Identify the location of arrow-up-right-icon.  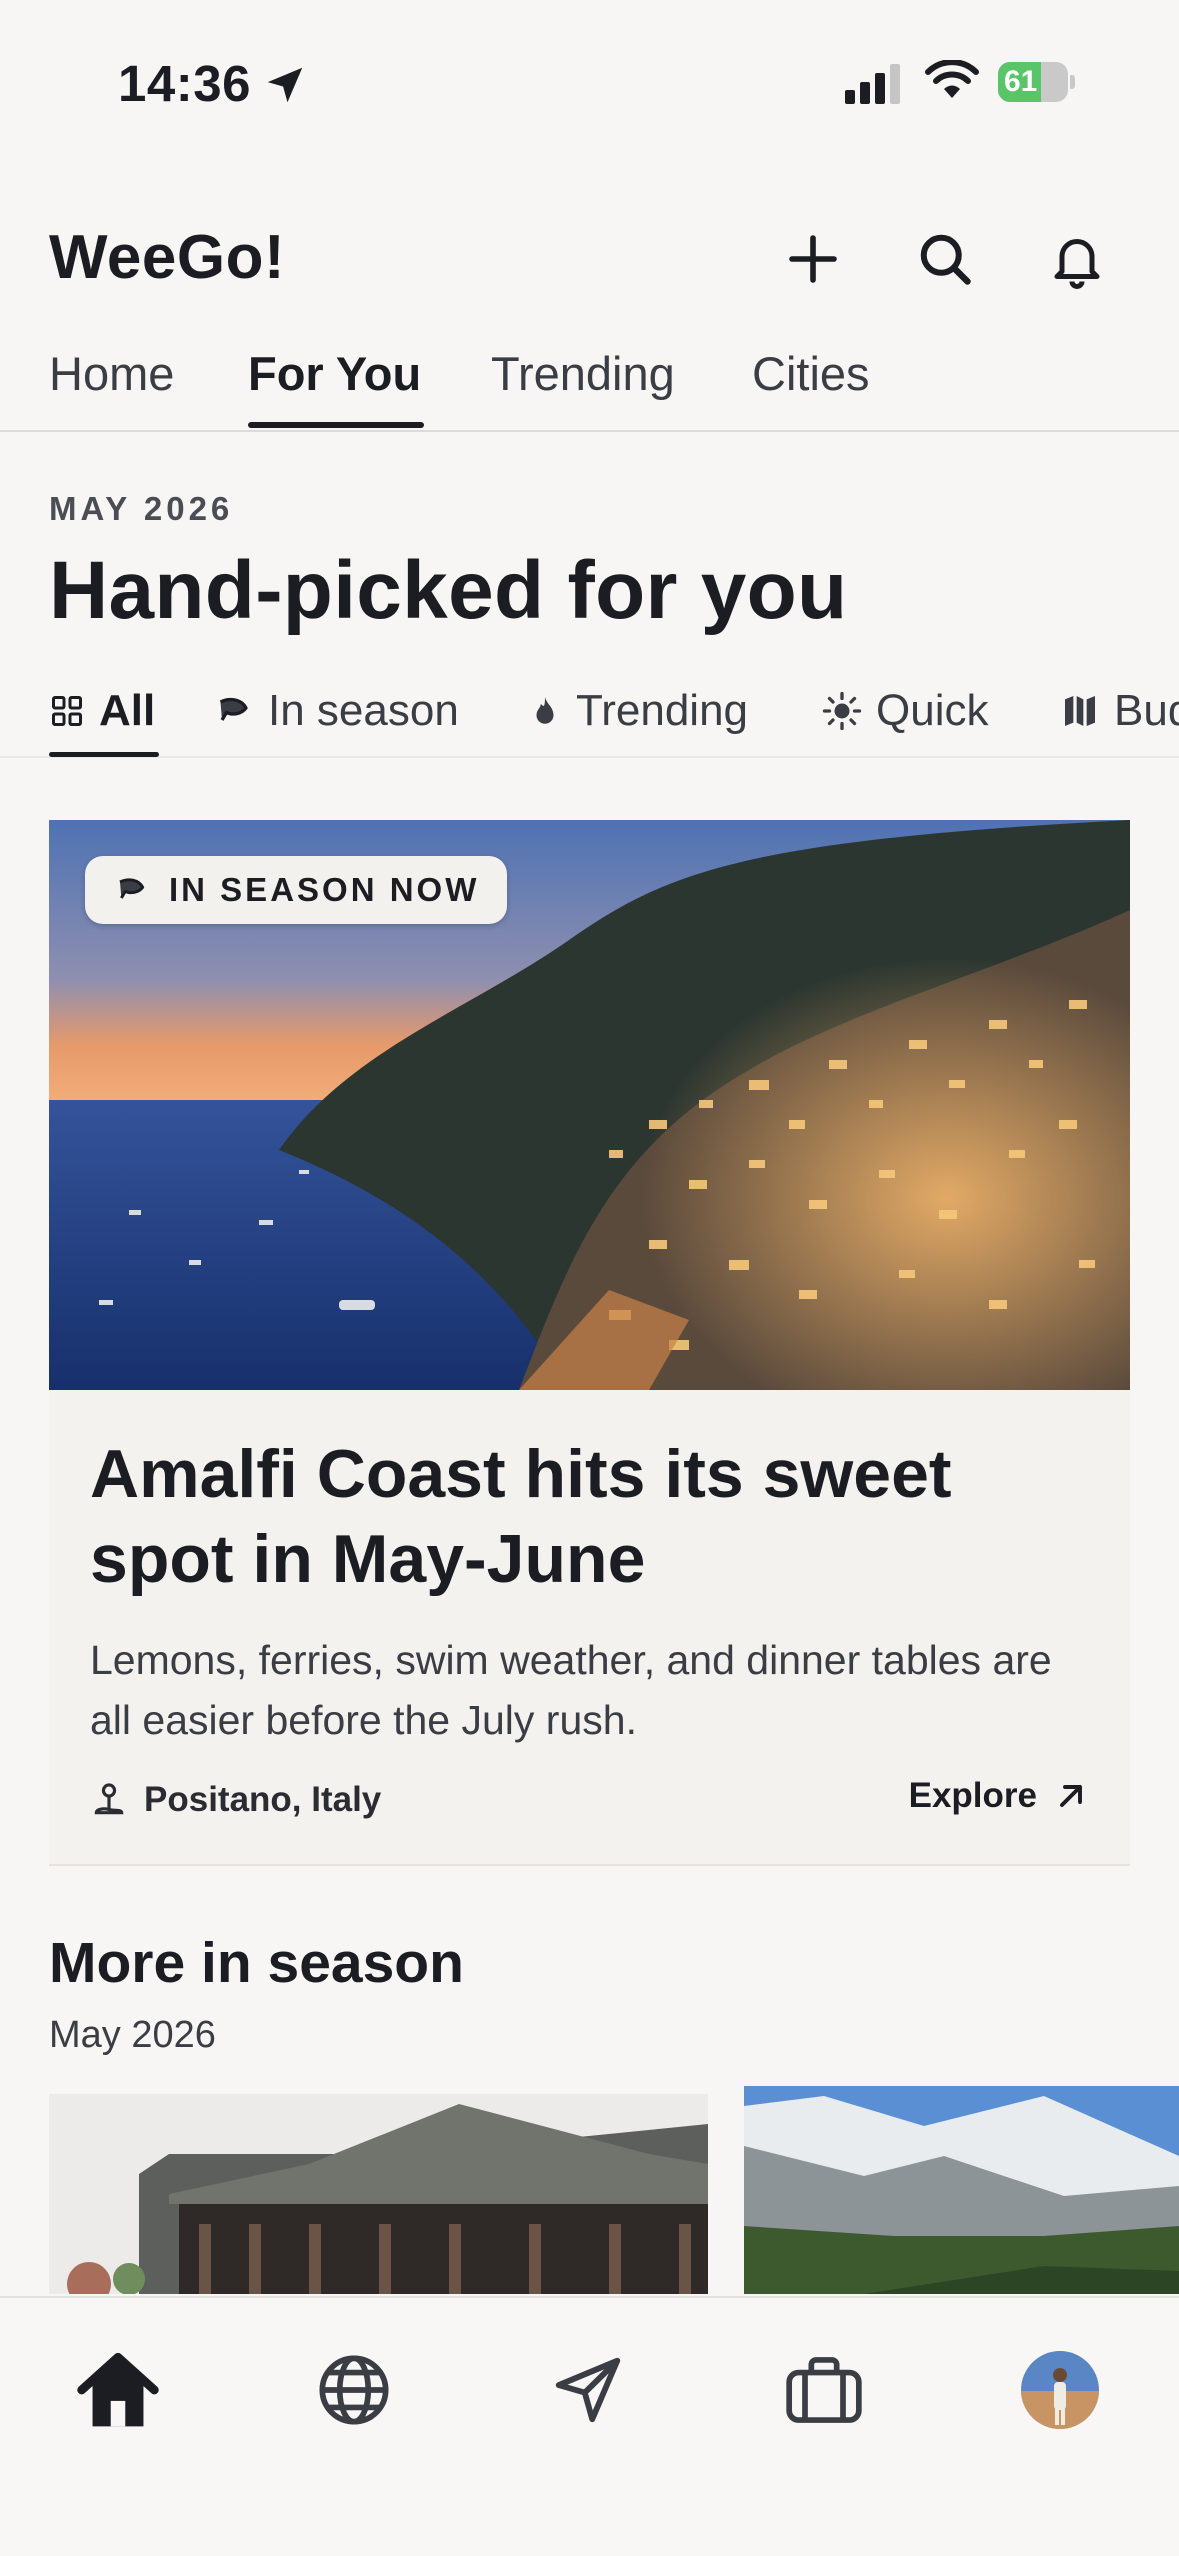
(1071, 1796).